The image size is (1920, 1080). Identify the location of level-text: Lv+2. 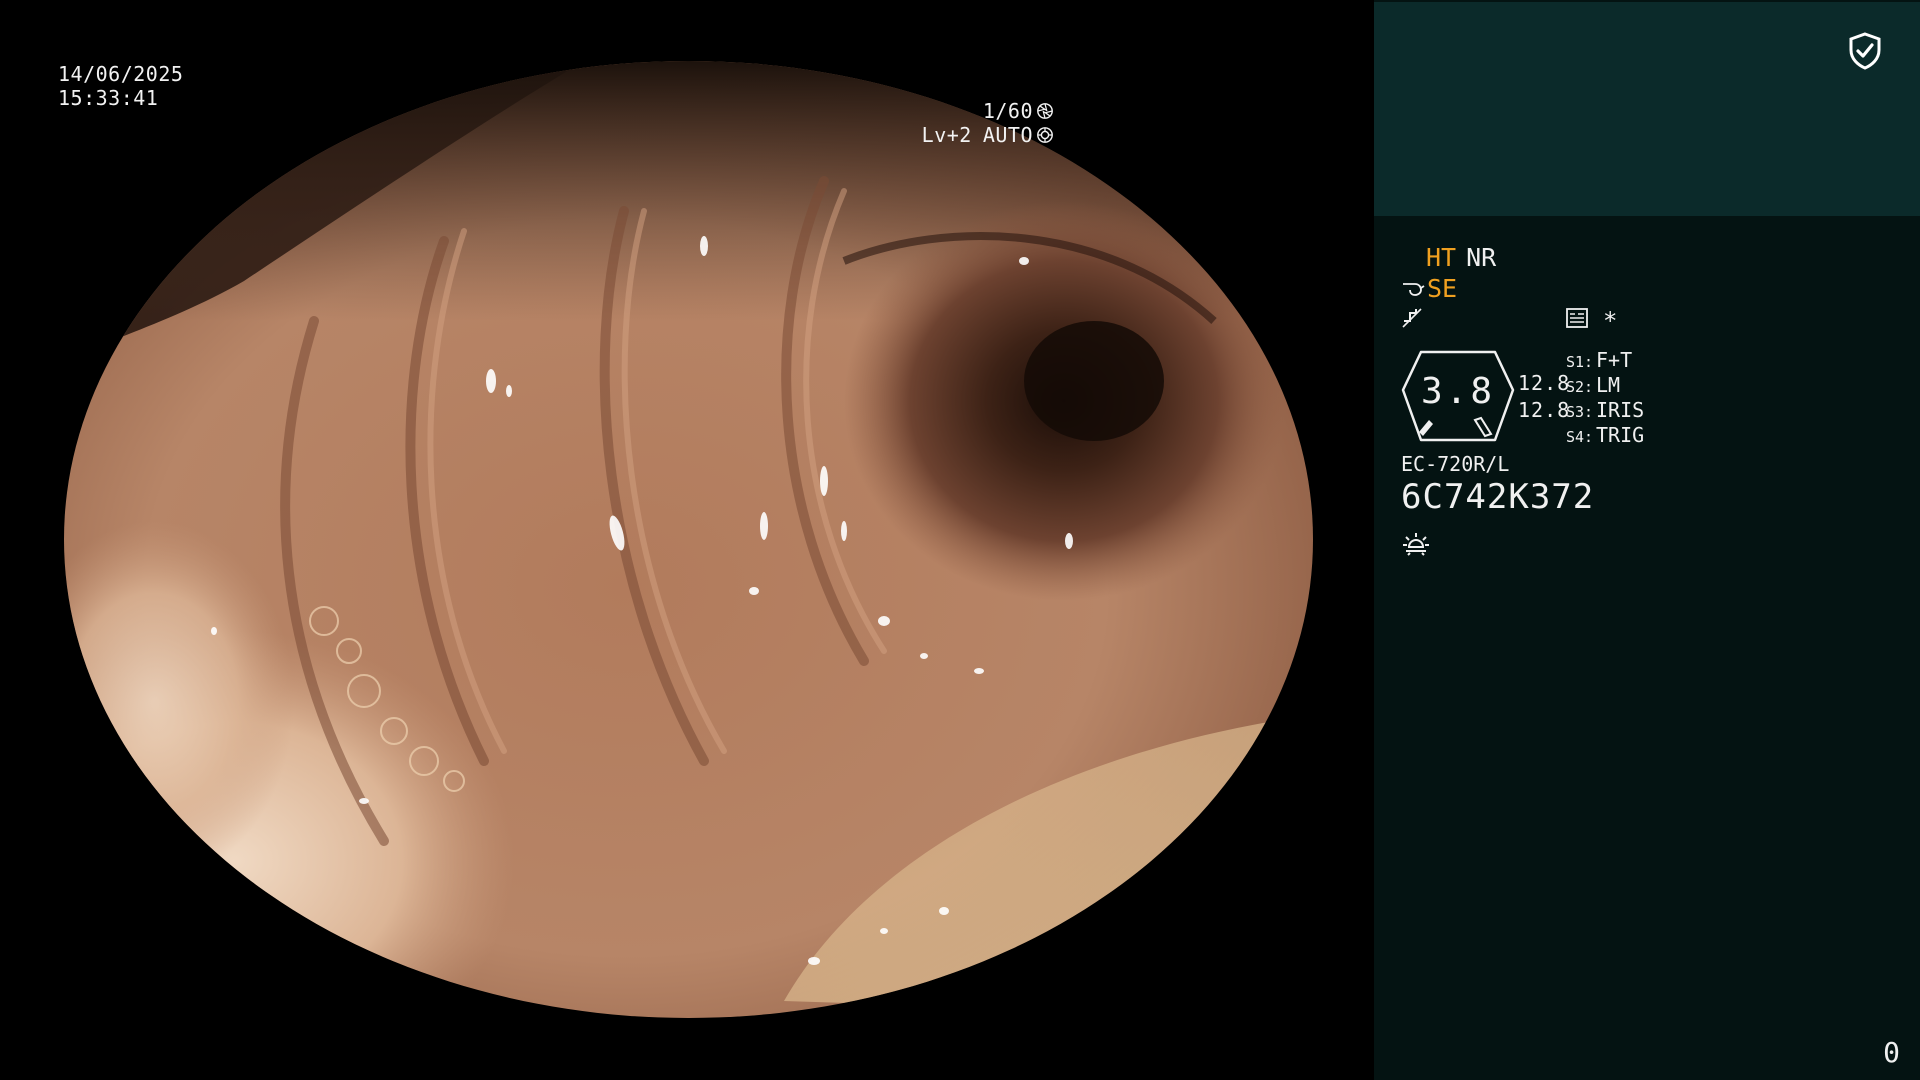
(946, 135).